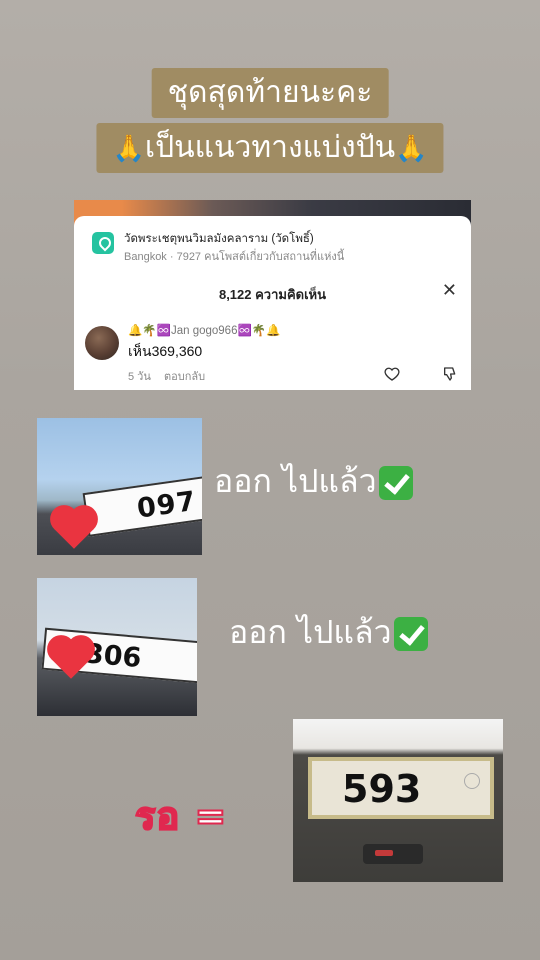  What do you see at coordinates (392, 374) in the screenshot?
I see `heart-outline-icon` at bounding box center [392, 374].